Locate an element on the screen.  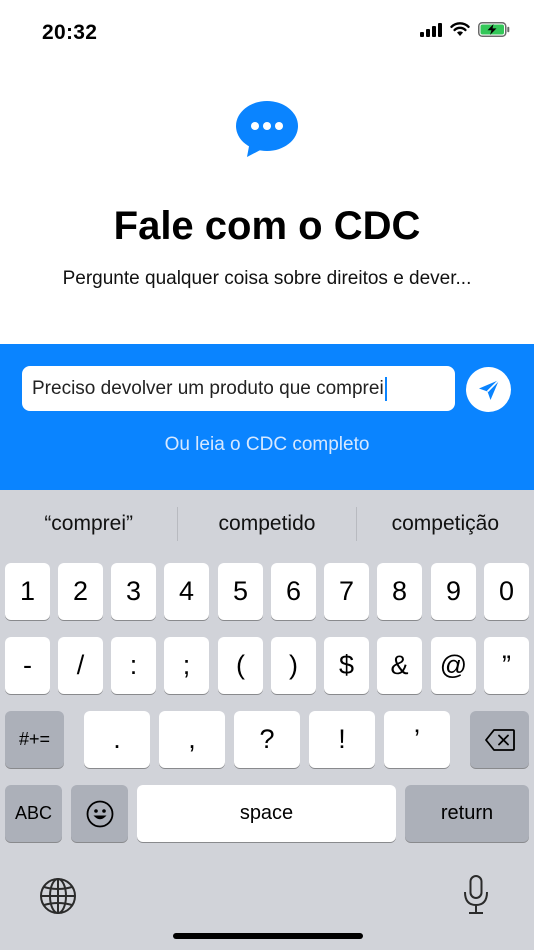
key-1: 1 is located at coordinates (27, 591).